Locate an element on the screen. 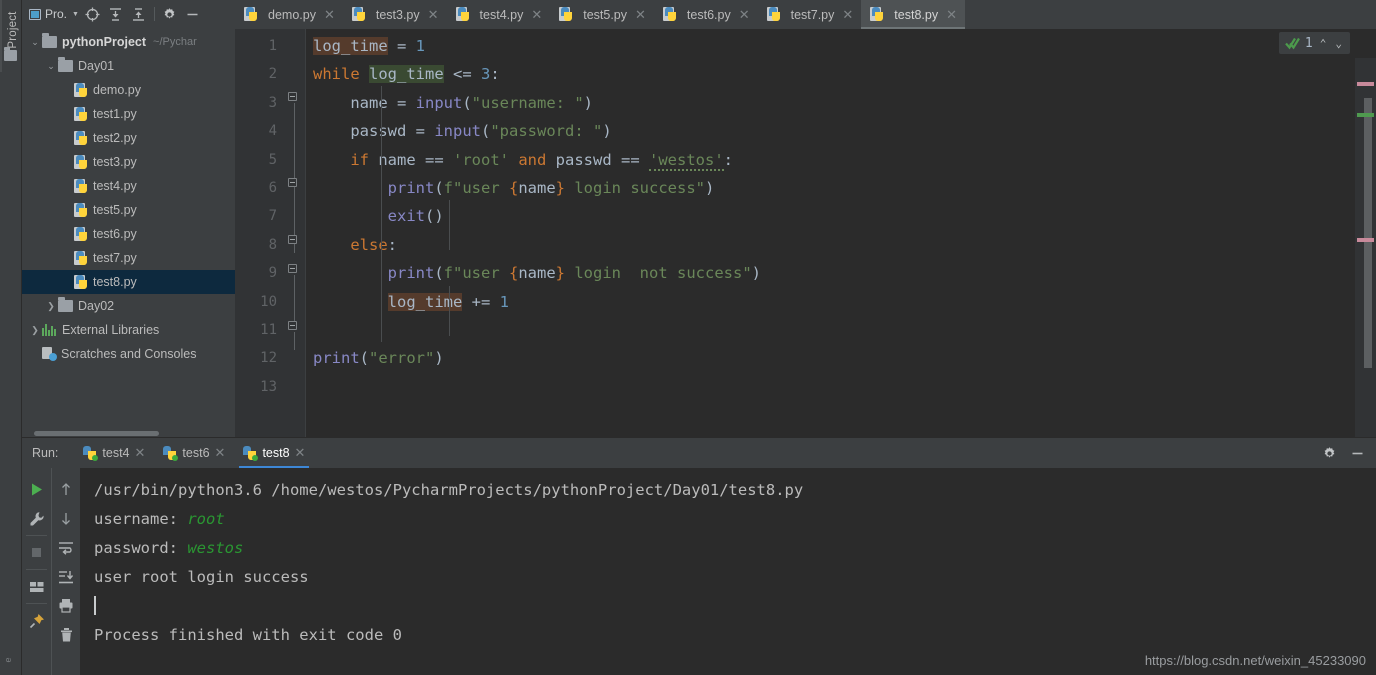 The image size is (1376, 675). stop-icon is located at coordinates (36, 552).